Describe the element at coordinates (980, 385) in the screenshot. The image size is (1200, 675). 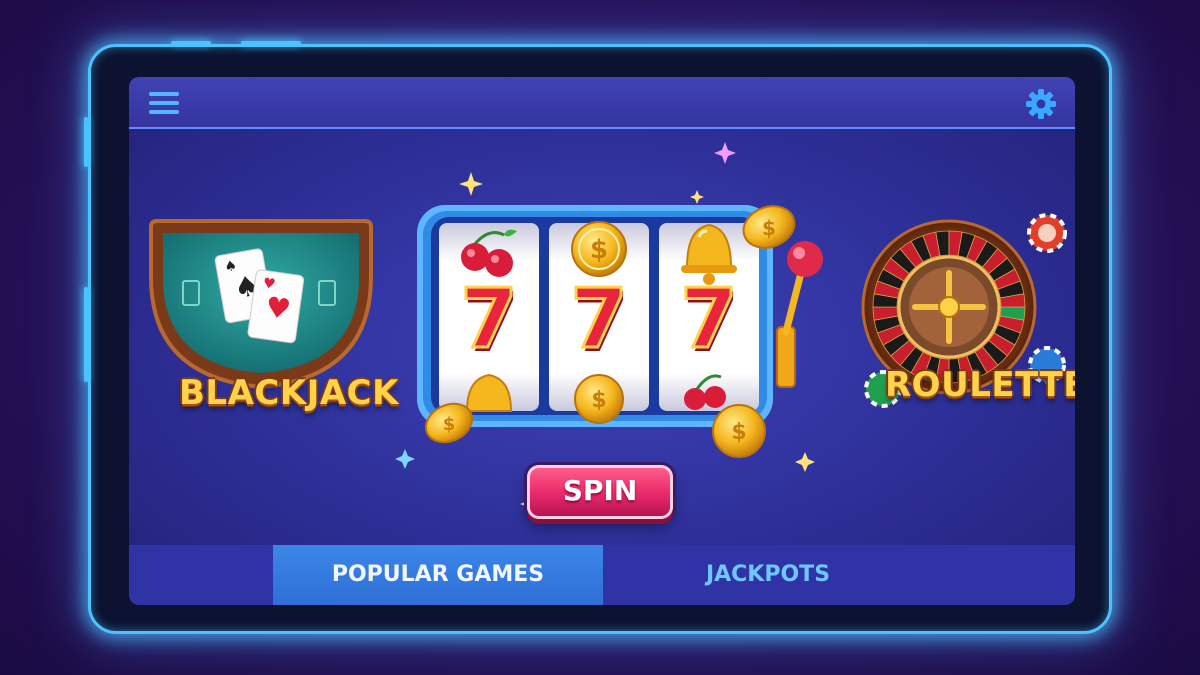
I see `roulette-label: ROULETTE` at that location.